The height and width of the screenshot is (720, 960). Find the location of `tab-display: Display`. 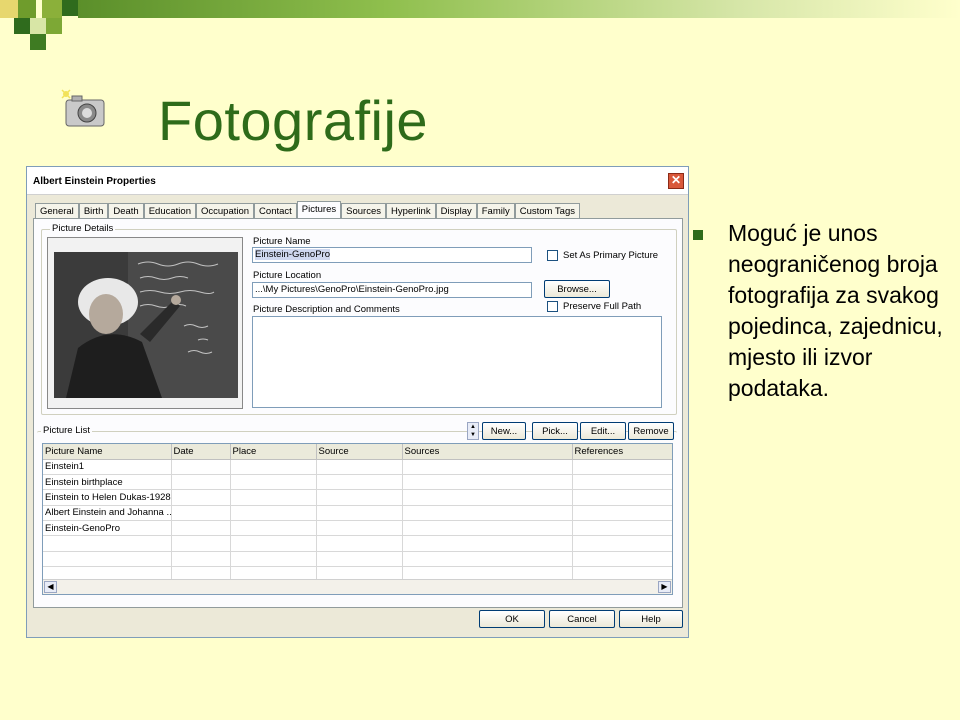

tab-display: Display is located at coordinates (456, 211).